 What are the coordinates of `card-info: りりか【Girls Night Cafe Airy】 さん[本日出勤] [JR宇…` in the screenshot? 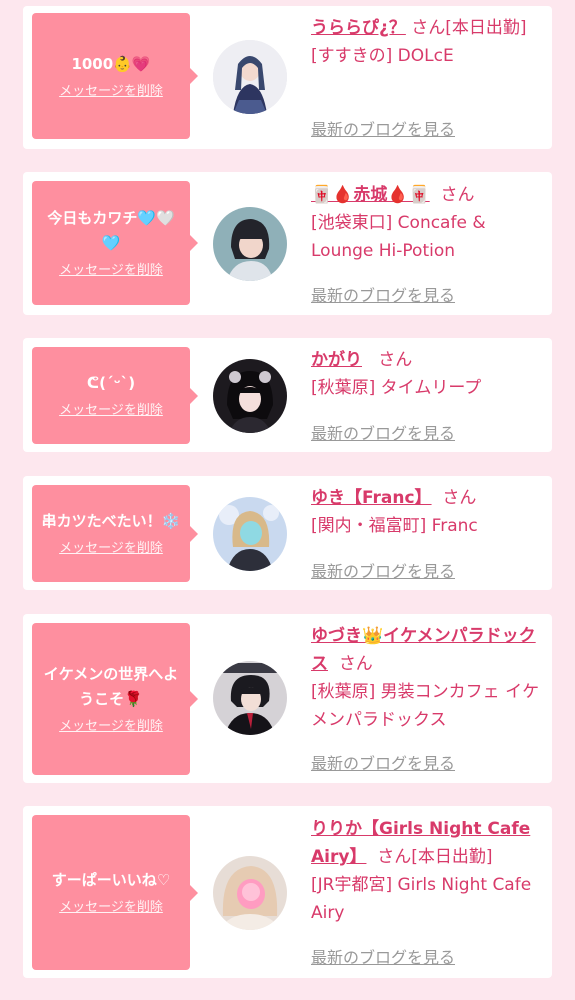 It's located at (428, 871).